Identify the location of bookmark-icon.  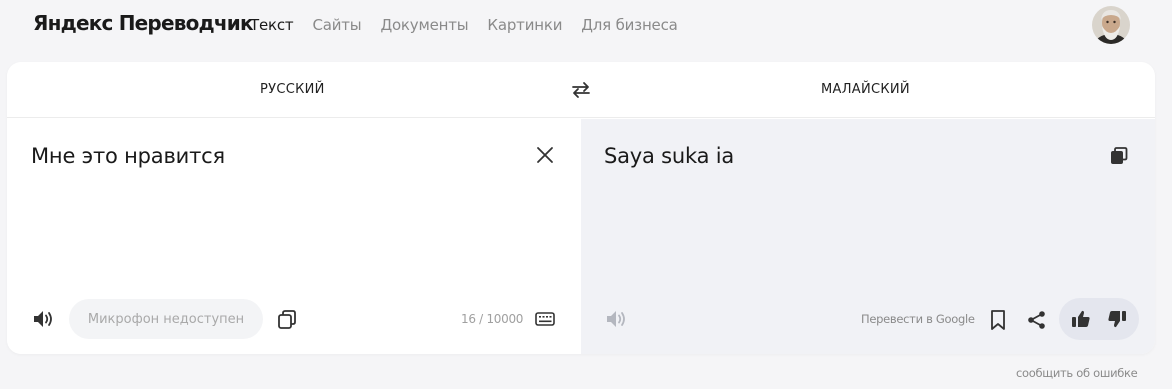
(998, 320).